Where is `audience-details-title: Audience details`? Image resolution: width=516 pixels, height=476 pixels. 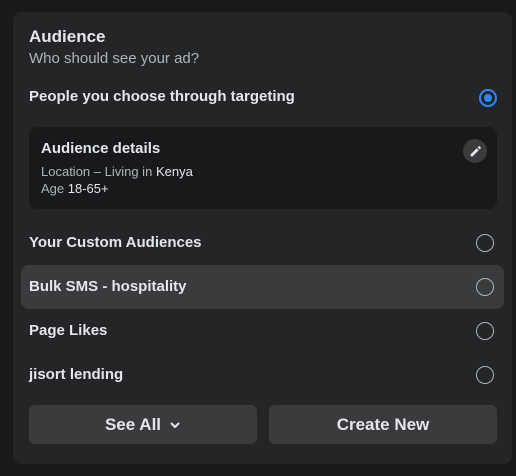 audience-details-title: Audience details is located at coordinates (101, 148).